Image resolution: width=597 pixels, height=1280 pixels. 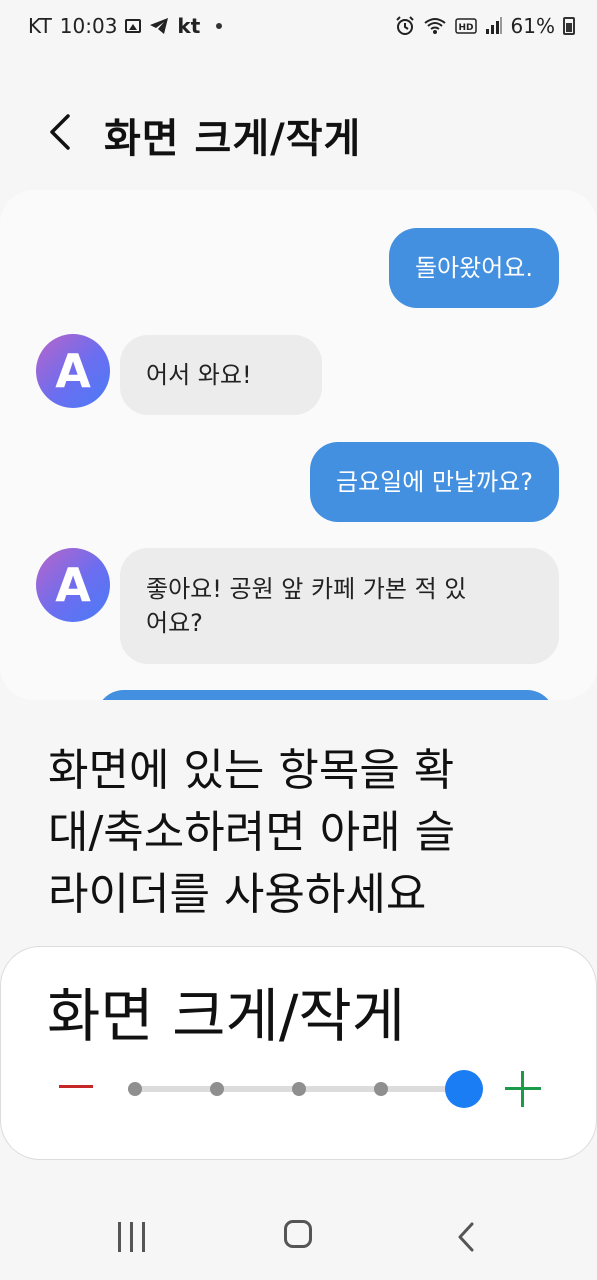 I want to click on battery-icon, so click(x=569, y=26).